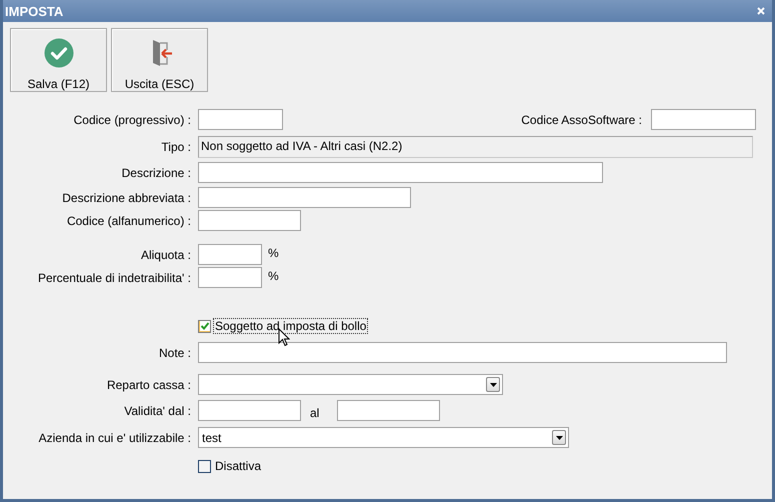  What do you see at coordinates (238, 466) in the screenshot?
I see `checkbox-label: Disattiva` at bounding box center [238, 466].